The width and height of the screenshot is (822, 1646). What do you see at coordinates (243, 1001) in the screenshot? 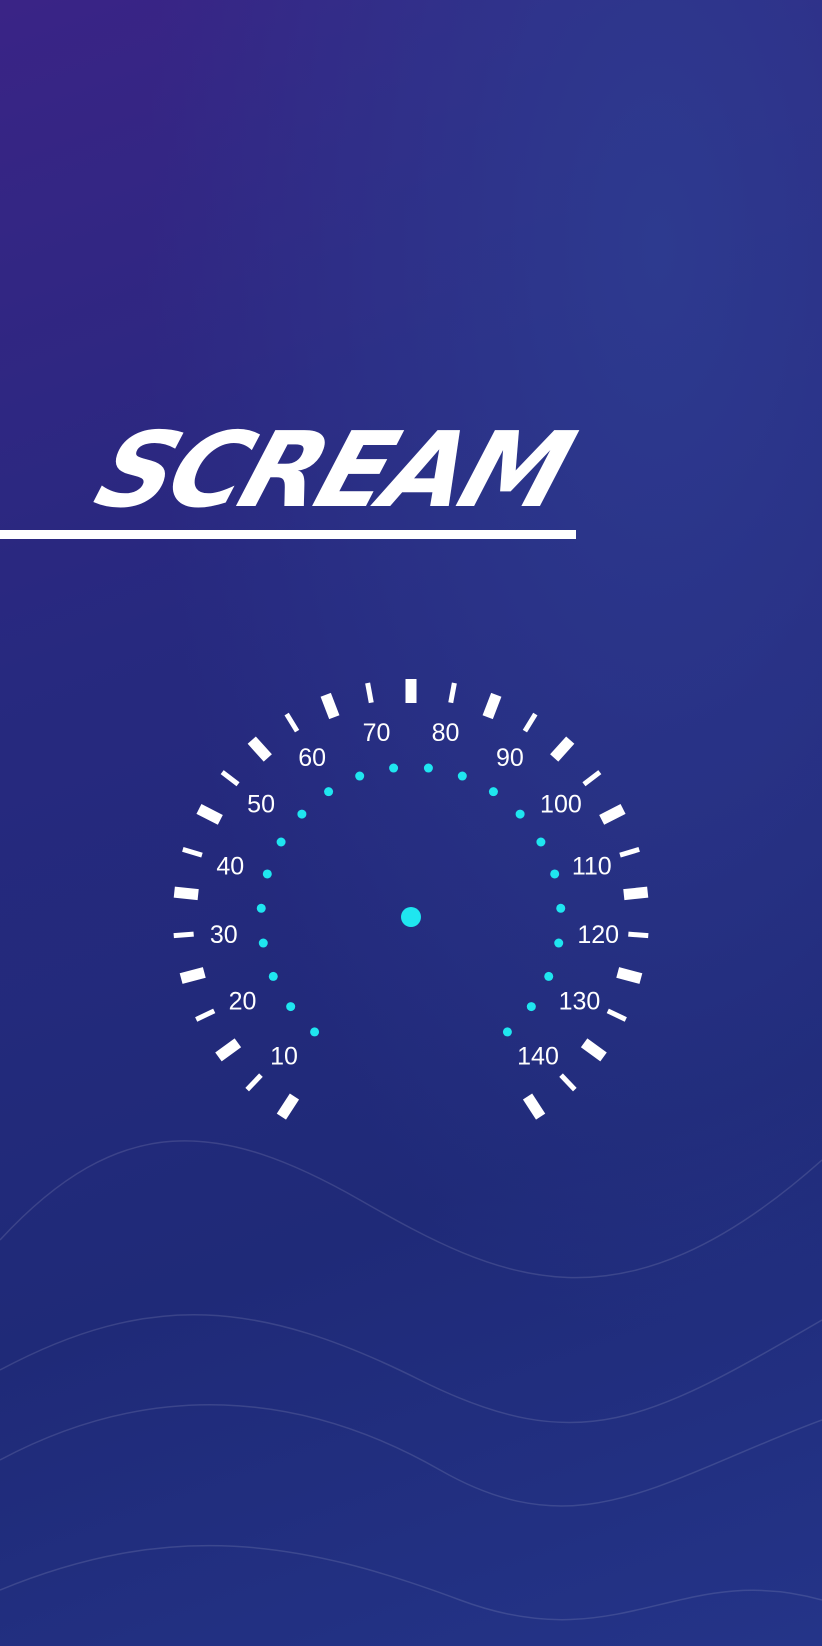
I see `gauge-label-20: 20` at bounding box center [243, 1001].